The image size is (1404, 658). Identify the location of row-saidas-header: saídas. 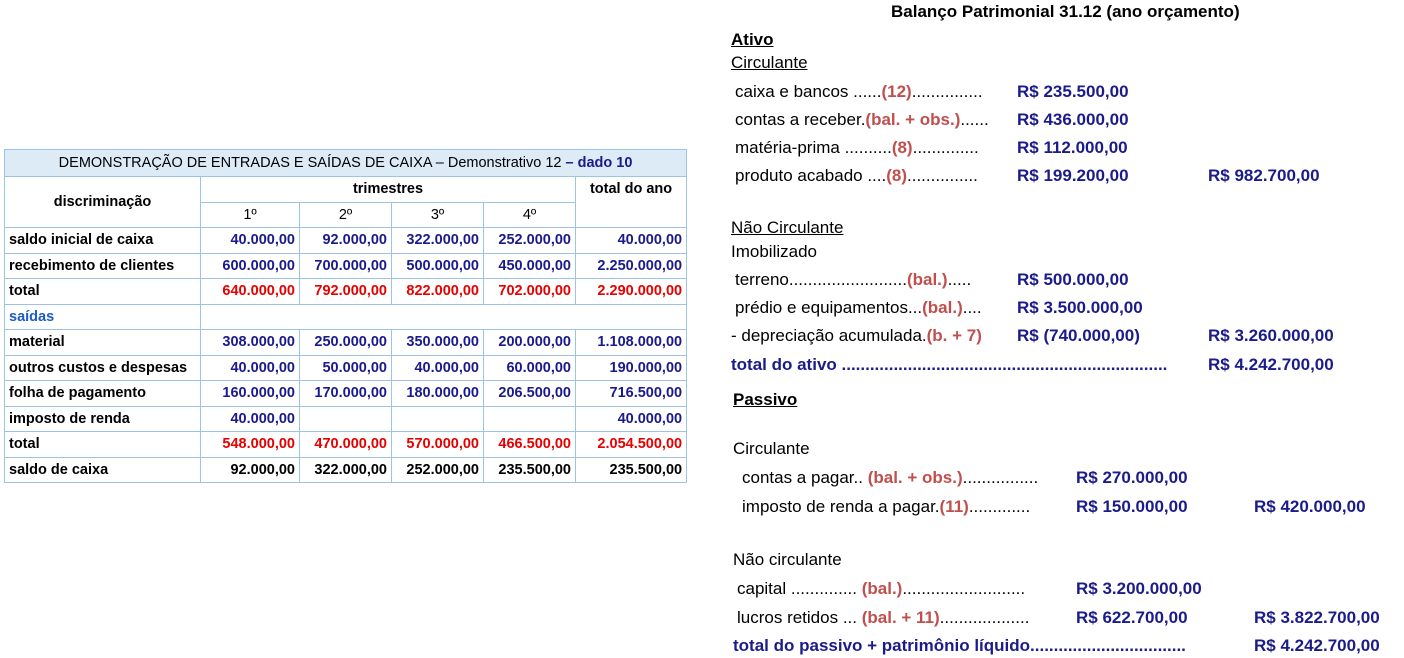
(346, 316).